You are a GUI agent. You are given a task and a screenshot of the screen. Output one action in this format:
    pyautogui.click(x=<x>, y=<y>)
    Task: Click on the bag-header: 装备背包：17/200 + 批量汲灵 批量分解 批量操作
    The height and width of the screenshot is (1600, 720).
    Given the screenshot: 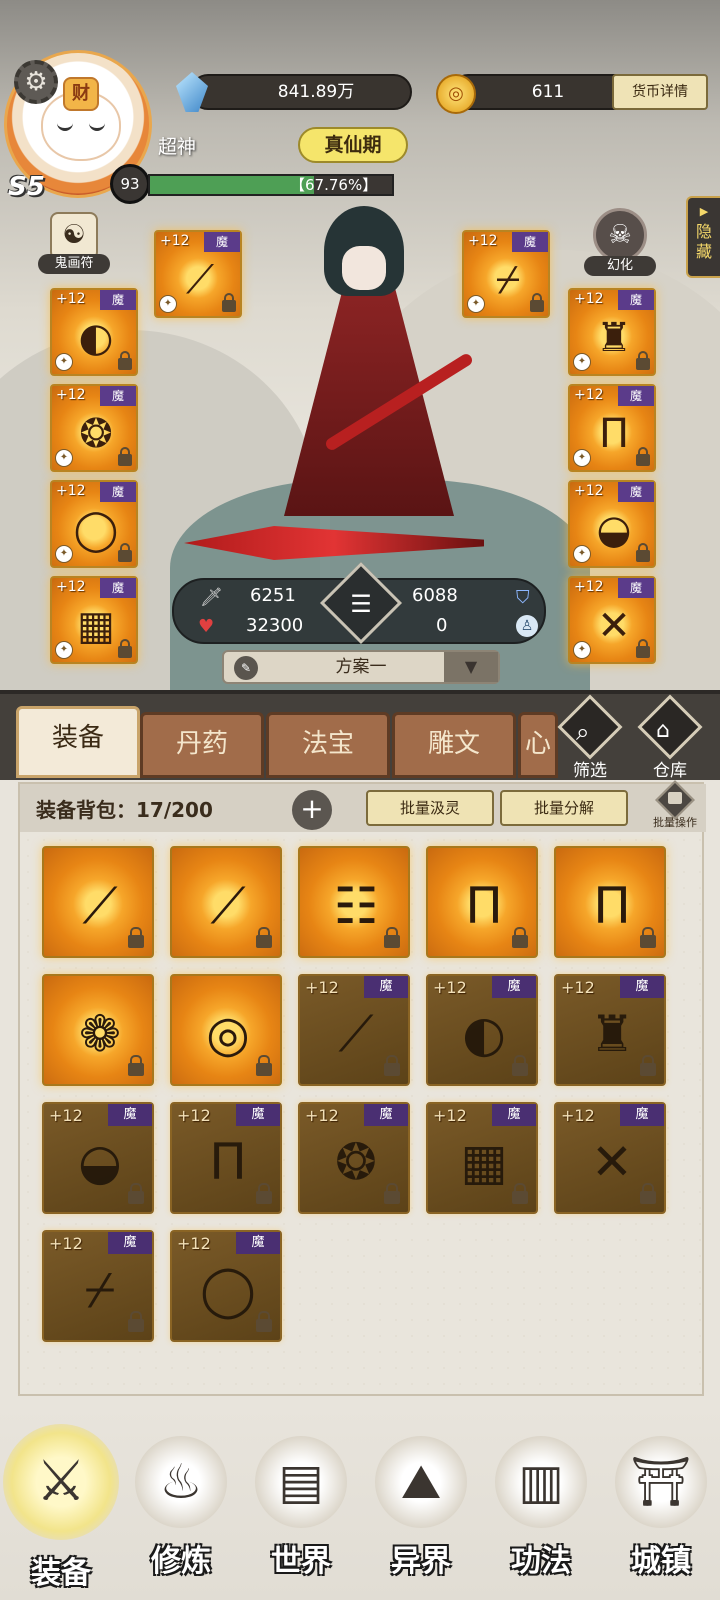 What is the action you would take?
    pyautogui.click(x=363, y=806)
    